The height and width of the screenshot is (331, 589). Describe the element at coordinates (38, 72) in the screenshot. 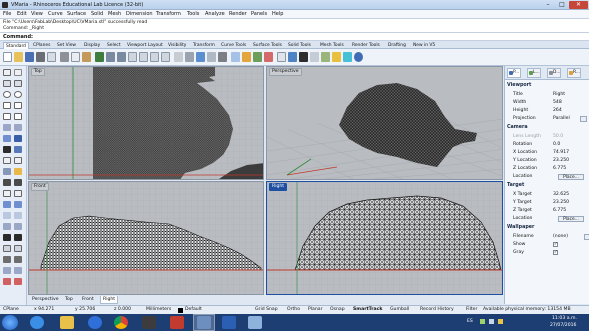

I see `viewport-label-top: Top` at that location.